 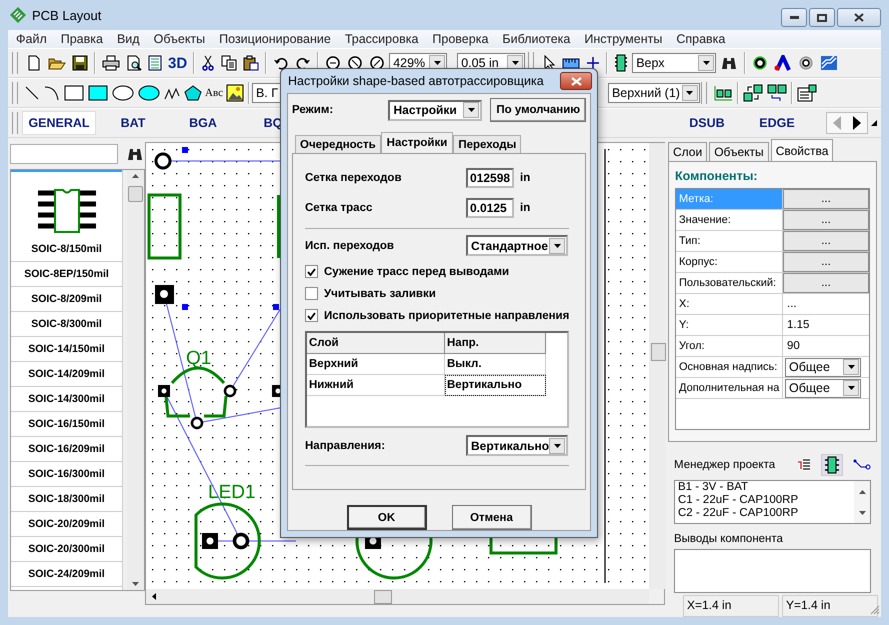 I want to click on menu-item: Вид, so click(x=128, y=39).